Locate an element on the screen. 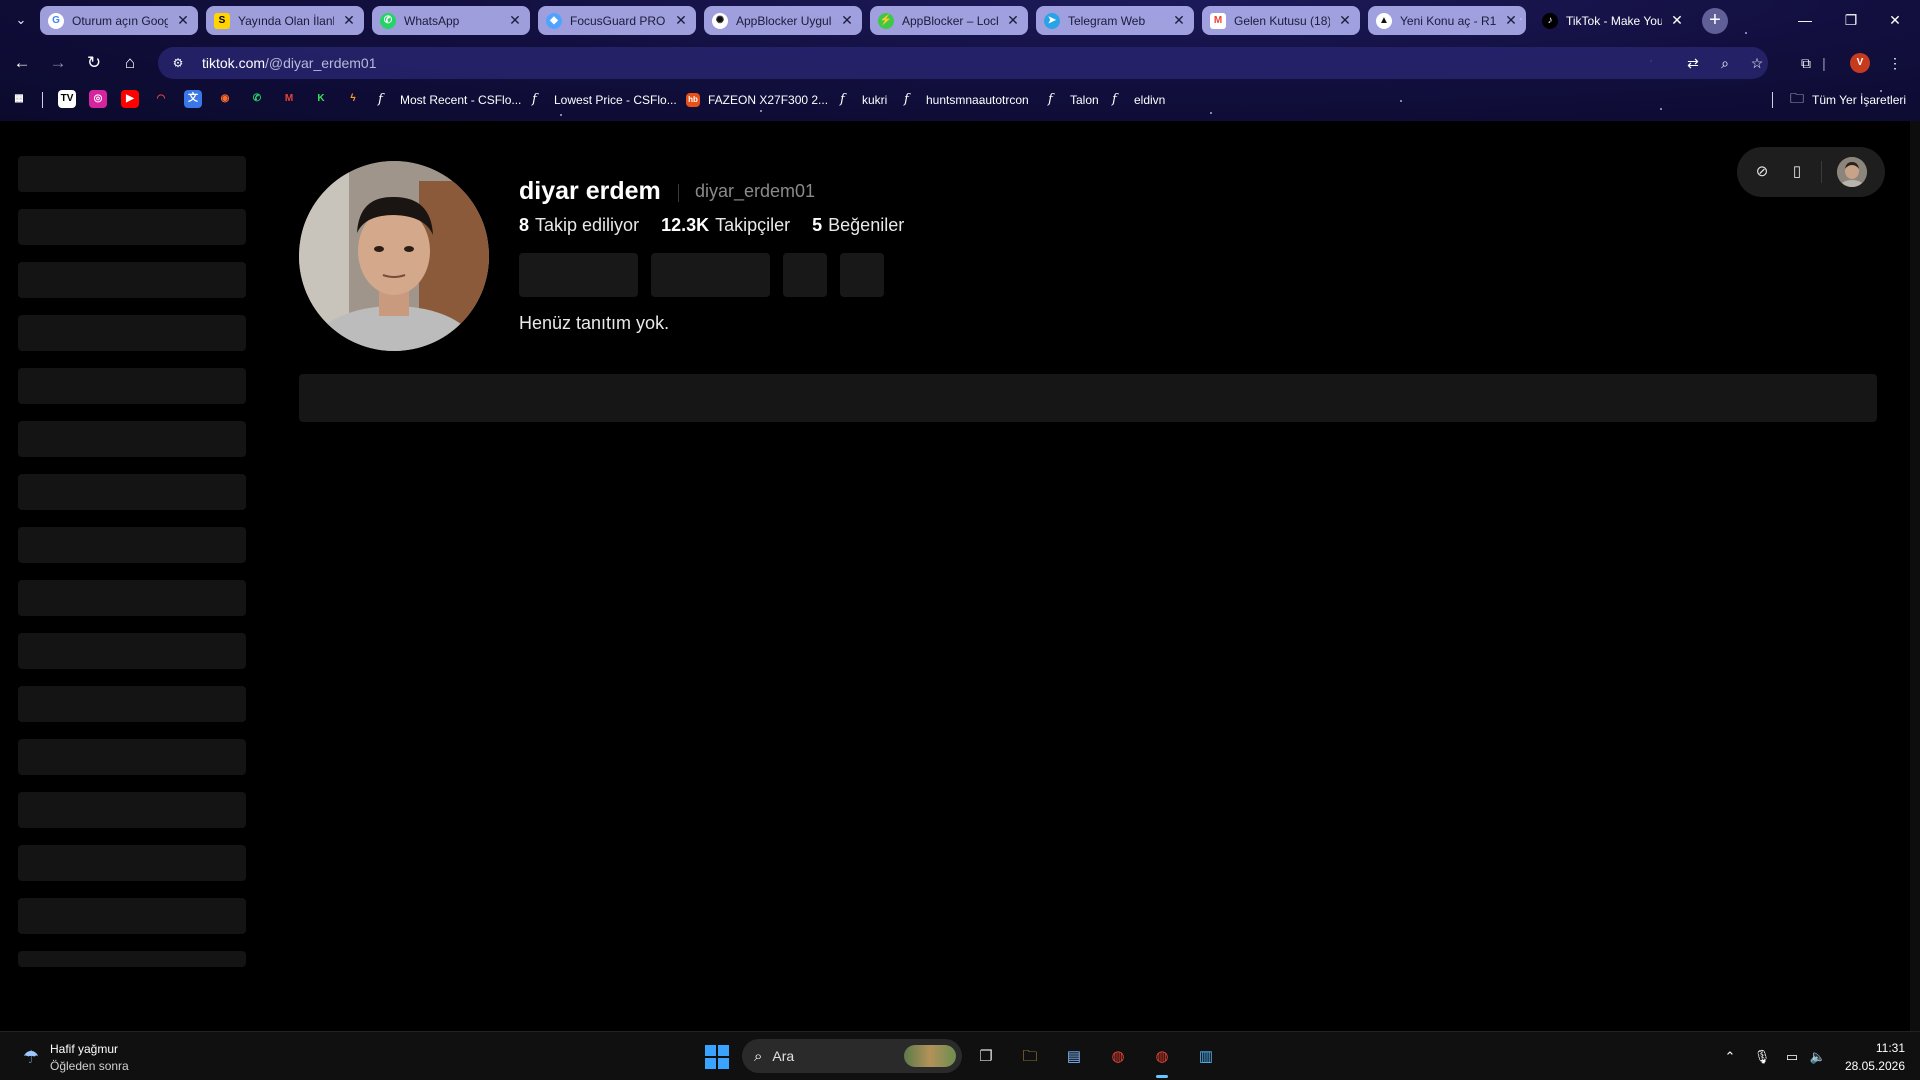 The image size is (1920, 1080). tv-bookmark-icon: TV is located at coordinates (67, 99).